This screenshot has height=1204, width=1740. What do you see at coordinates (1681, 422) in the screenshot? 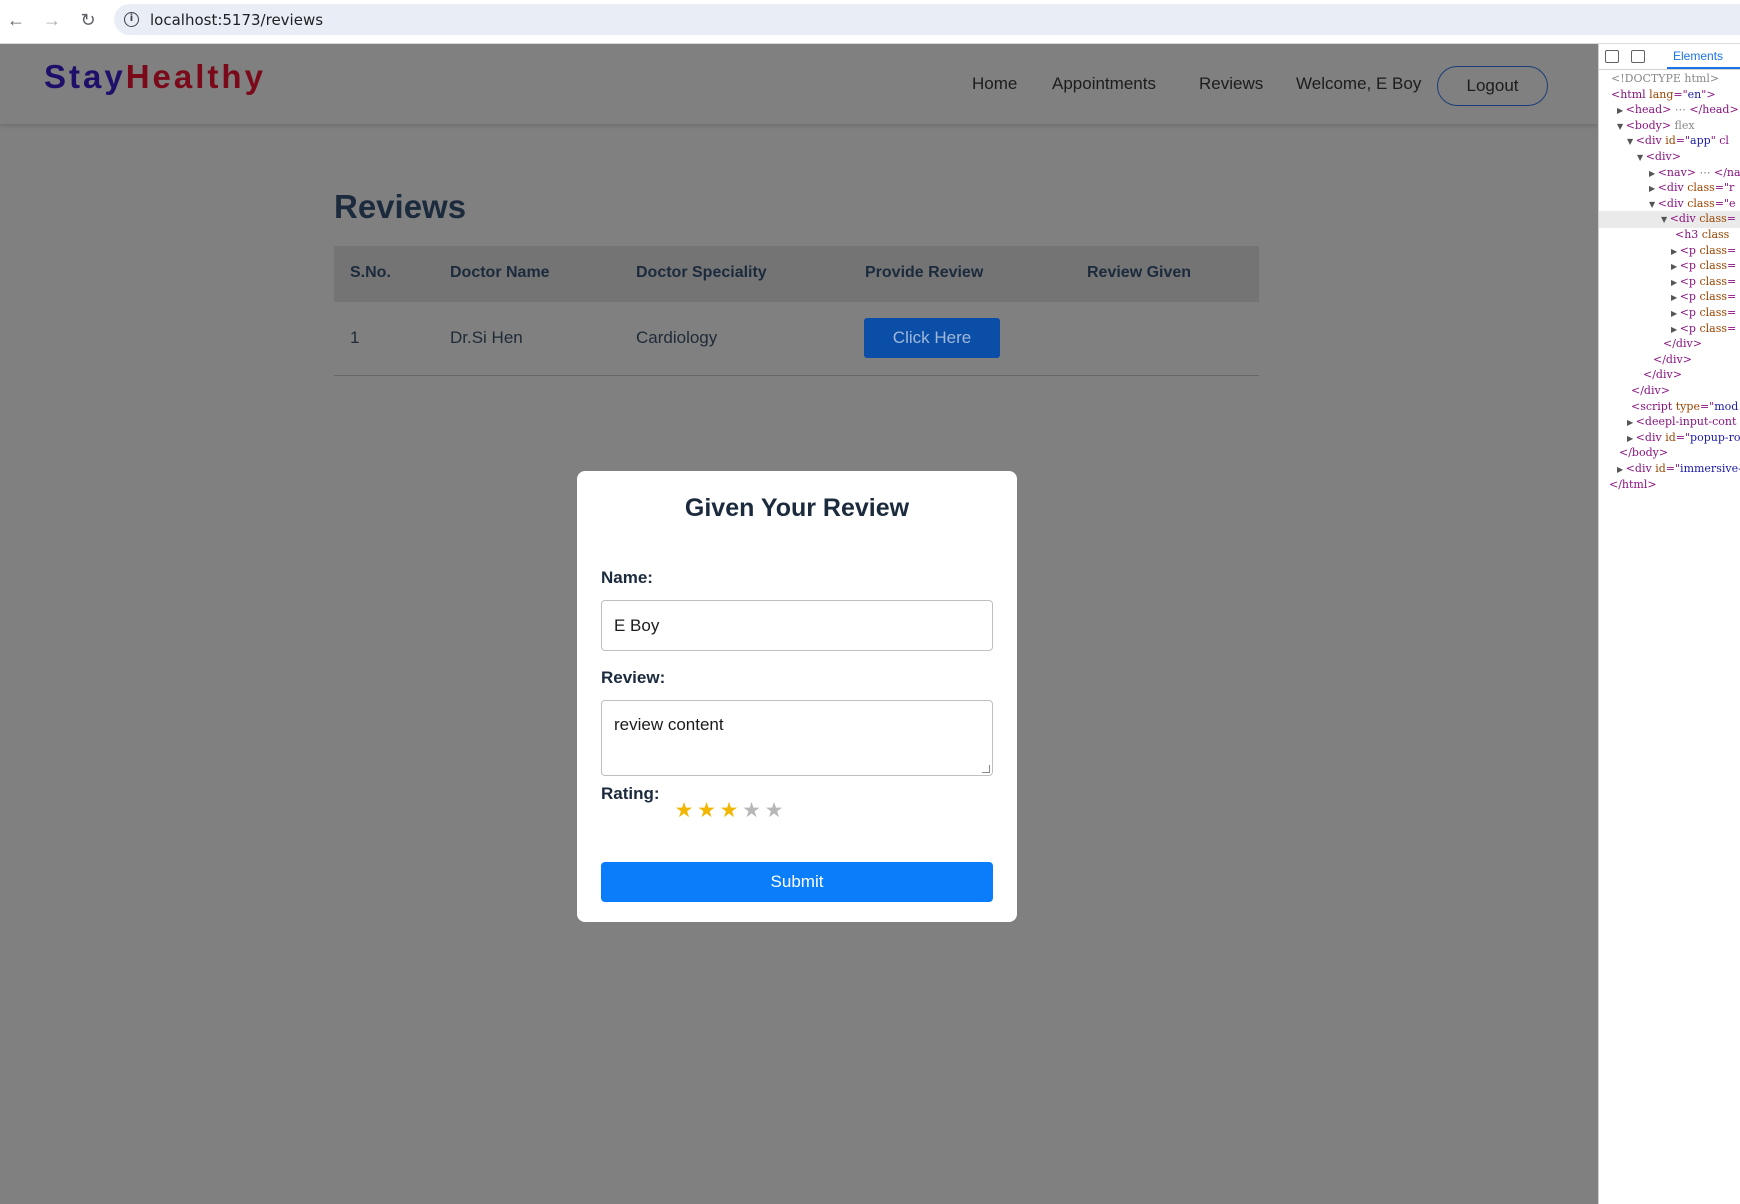
I see `dom-node-line: ▶ <deepl-input-cont` at bounding box center [1681, 422].